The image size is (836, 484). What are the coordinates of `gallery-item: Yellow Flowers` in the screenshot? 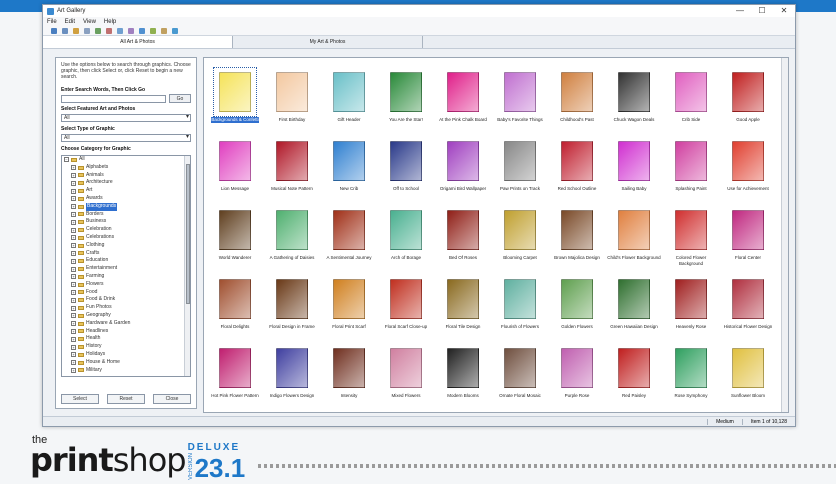 It's located at (349, 411).